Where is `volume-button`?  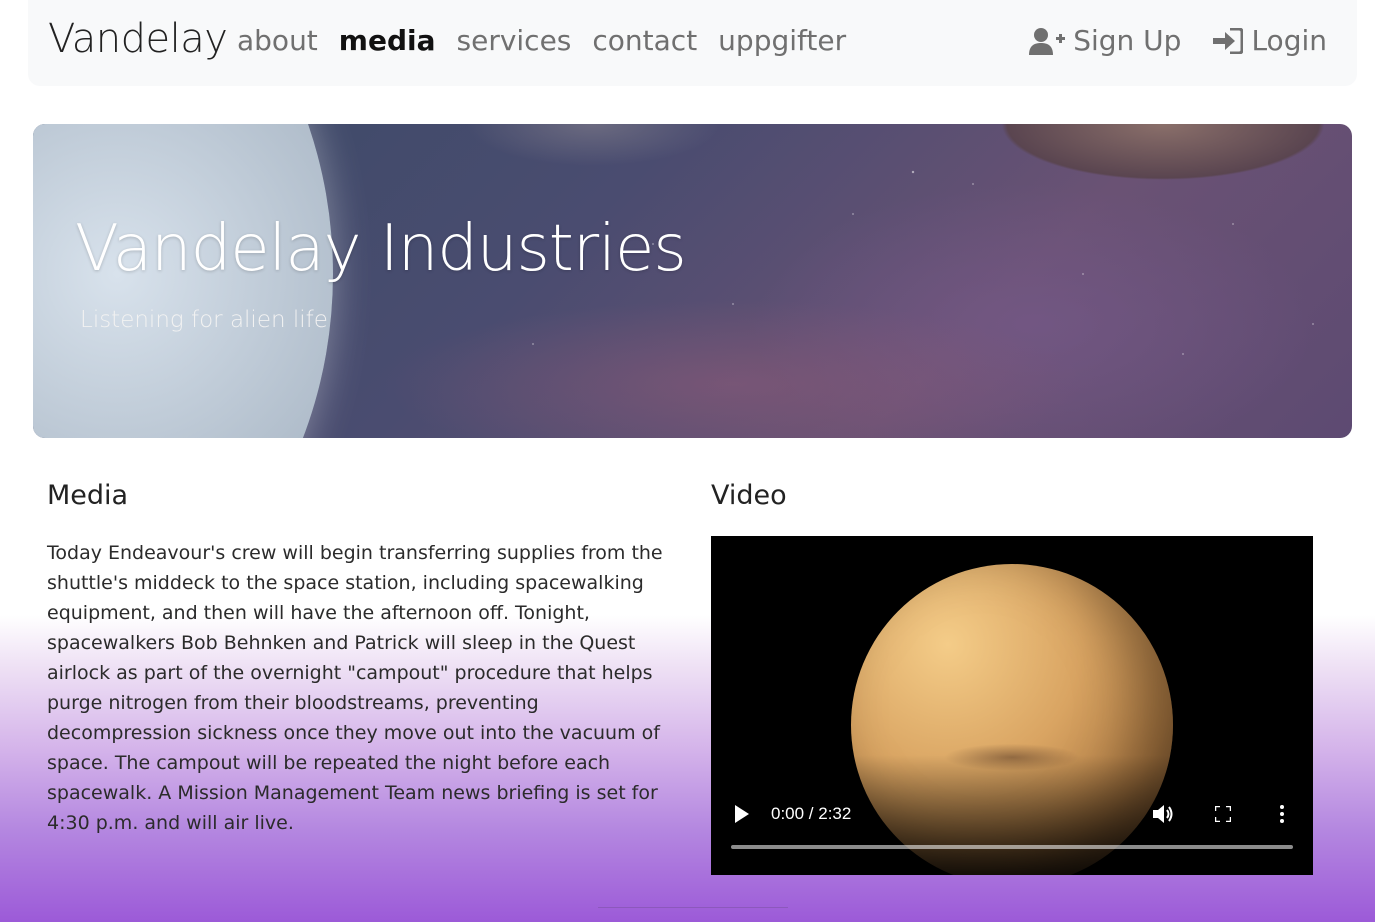
volume-button is located at coordinates (1164, 814).